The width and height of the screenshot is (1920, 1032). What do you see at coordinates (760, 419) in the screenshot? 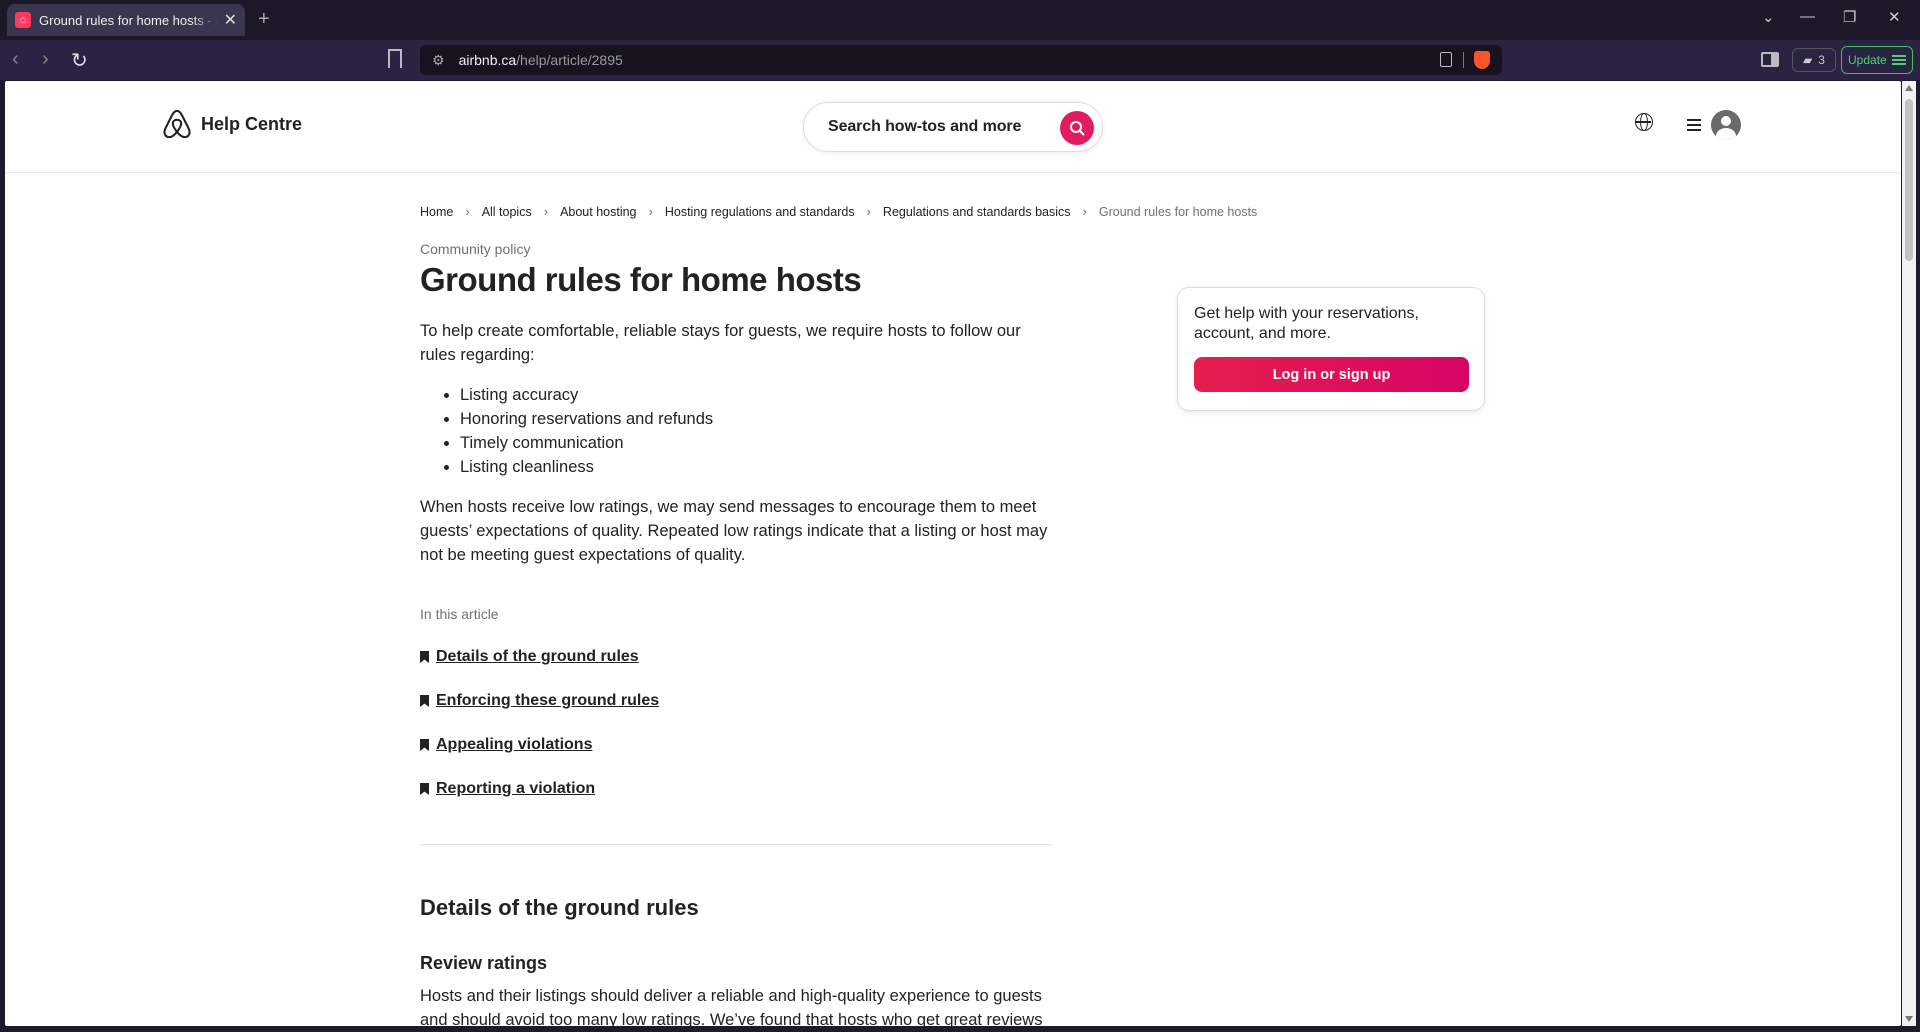
I see `list-item: Honoring reservations and refunds` at bounding box center [760, 419].